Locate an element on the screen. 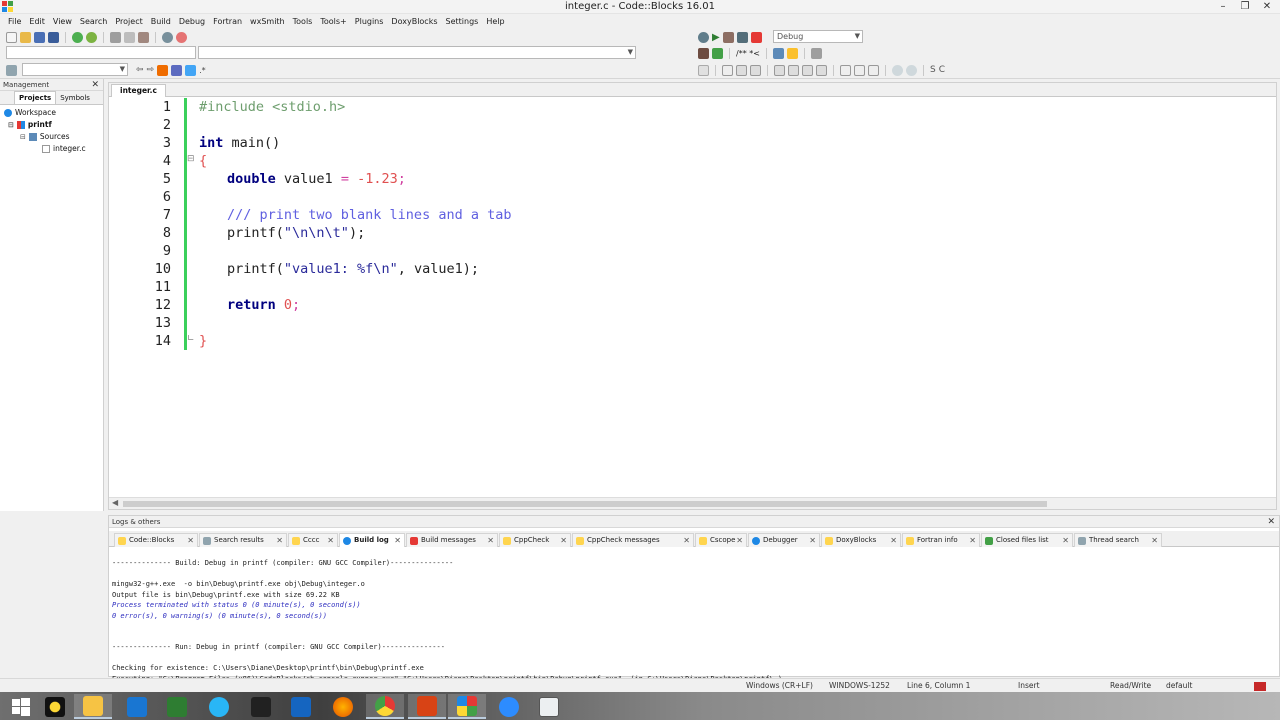 The width and height of the screenshot is (1280, 720). internet-explorer-icon is located at coordinates (219, 706).